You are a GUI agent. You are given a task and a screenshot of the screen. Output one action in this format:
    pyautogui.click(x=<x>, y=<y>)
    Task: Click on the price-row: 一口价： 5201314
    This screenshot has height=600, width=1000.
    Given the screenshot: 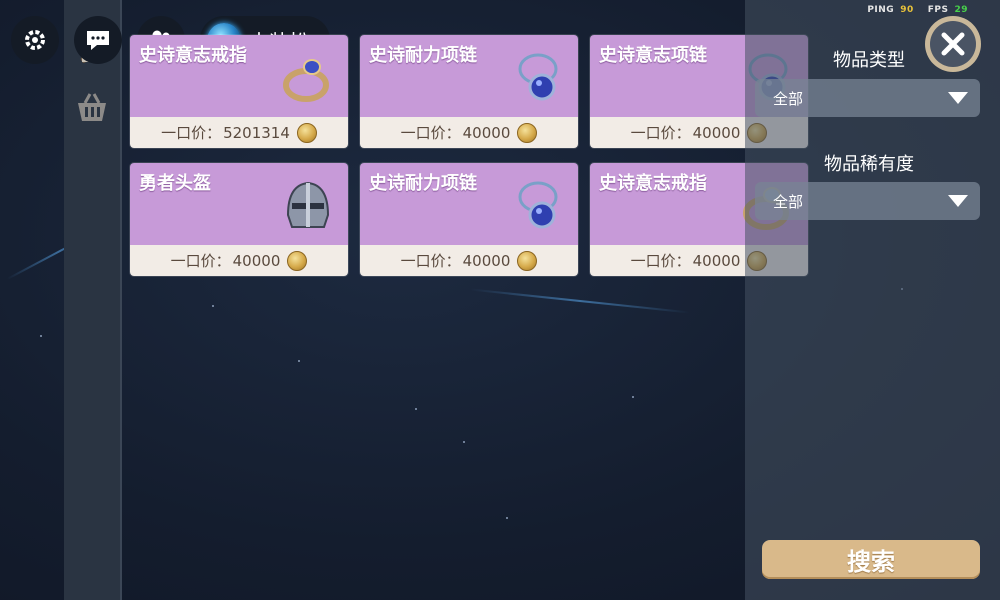 What is the action you would take?
    pyautogui.click(x=239, y=132)
    